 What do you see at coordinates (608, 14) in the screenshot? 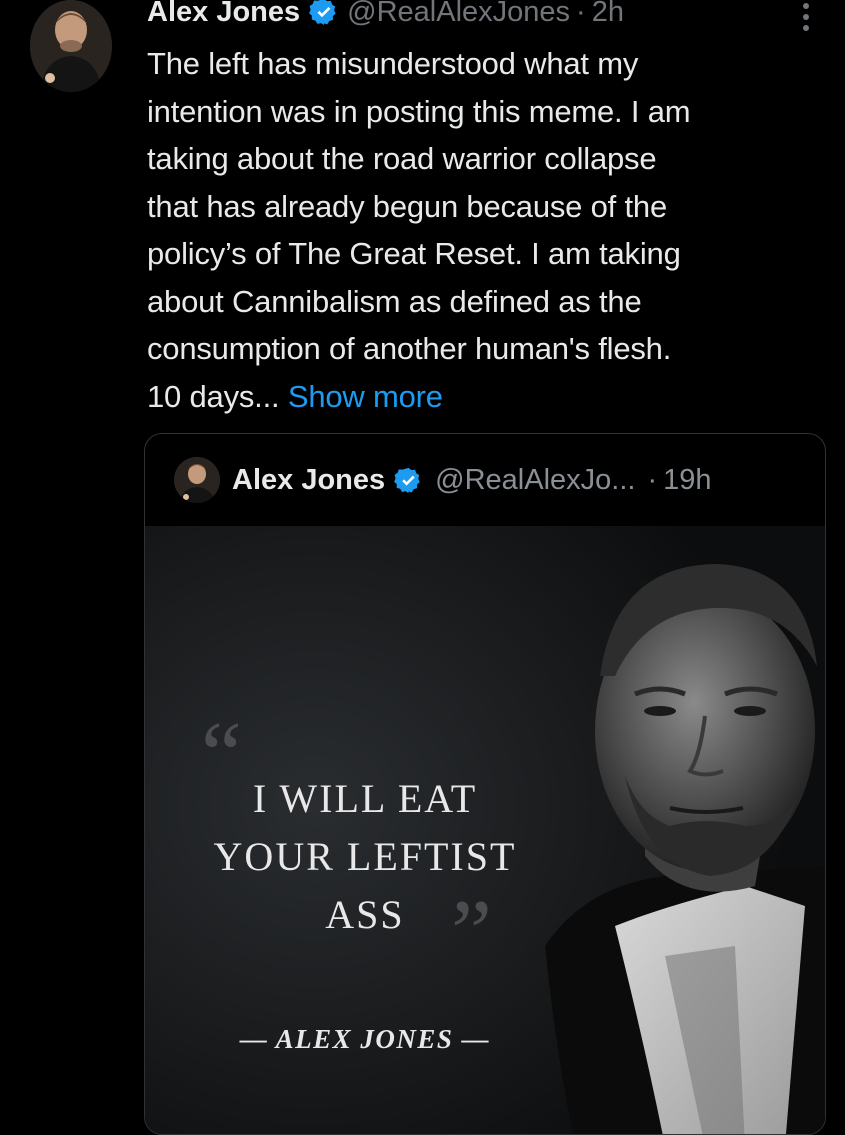
I see `post-timestamp: 2h` at bounding box center [608, 14].